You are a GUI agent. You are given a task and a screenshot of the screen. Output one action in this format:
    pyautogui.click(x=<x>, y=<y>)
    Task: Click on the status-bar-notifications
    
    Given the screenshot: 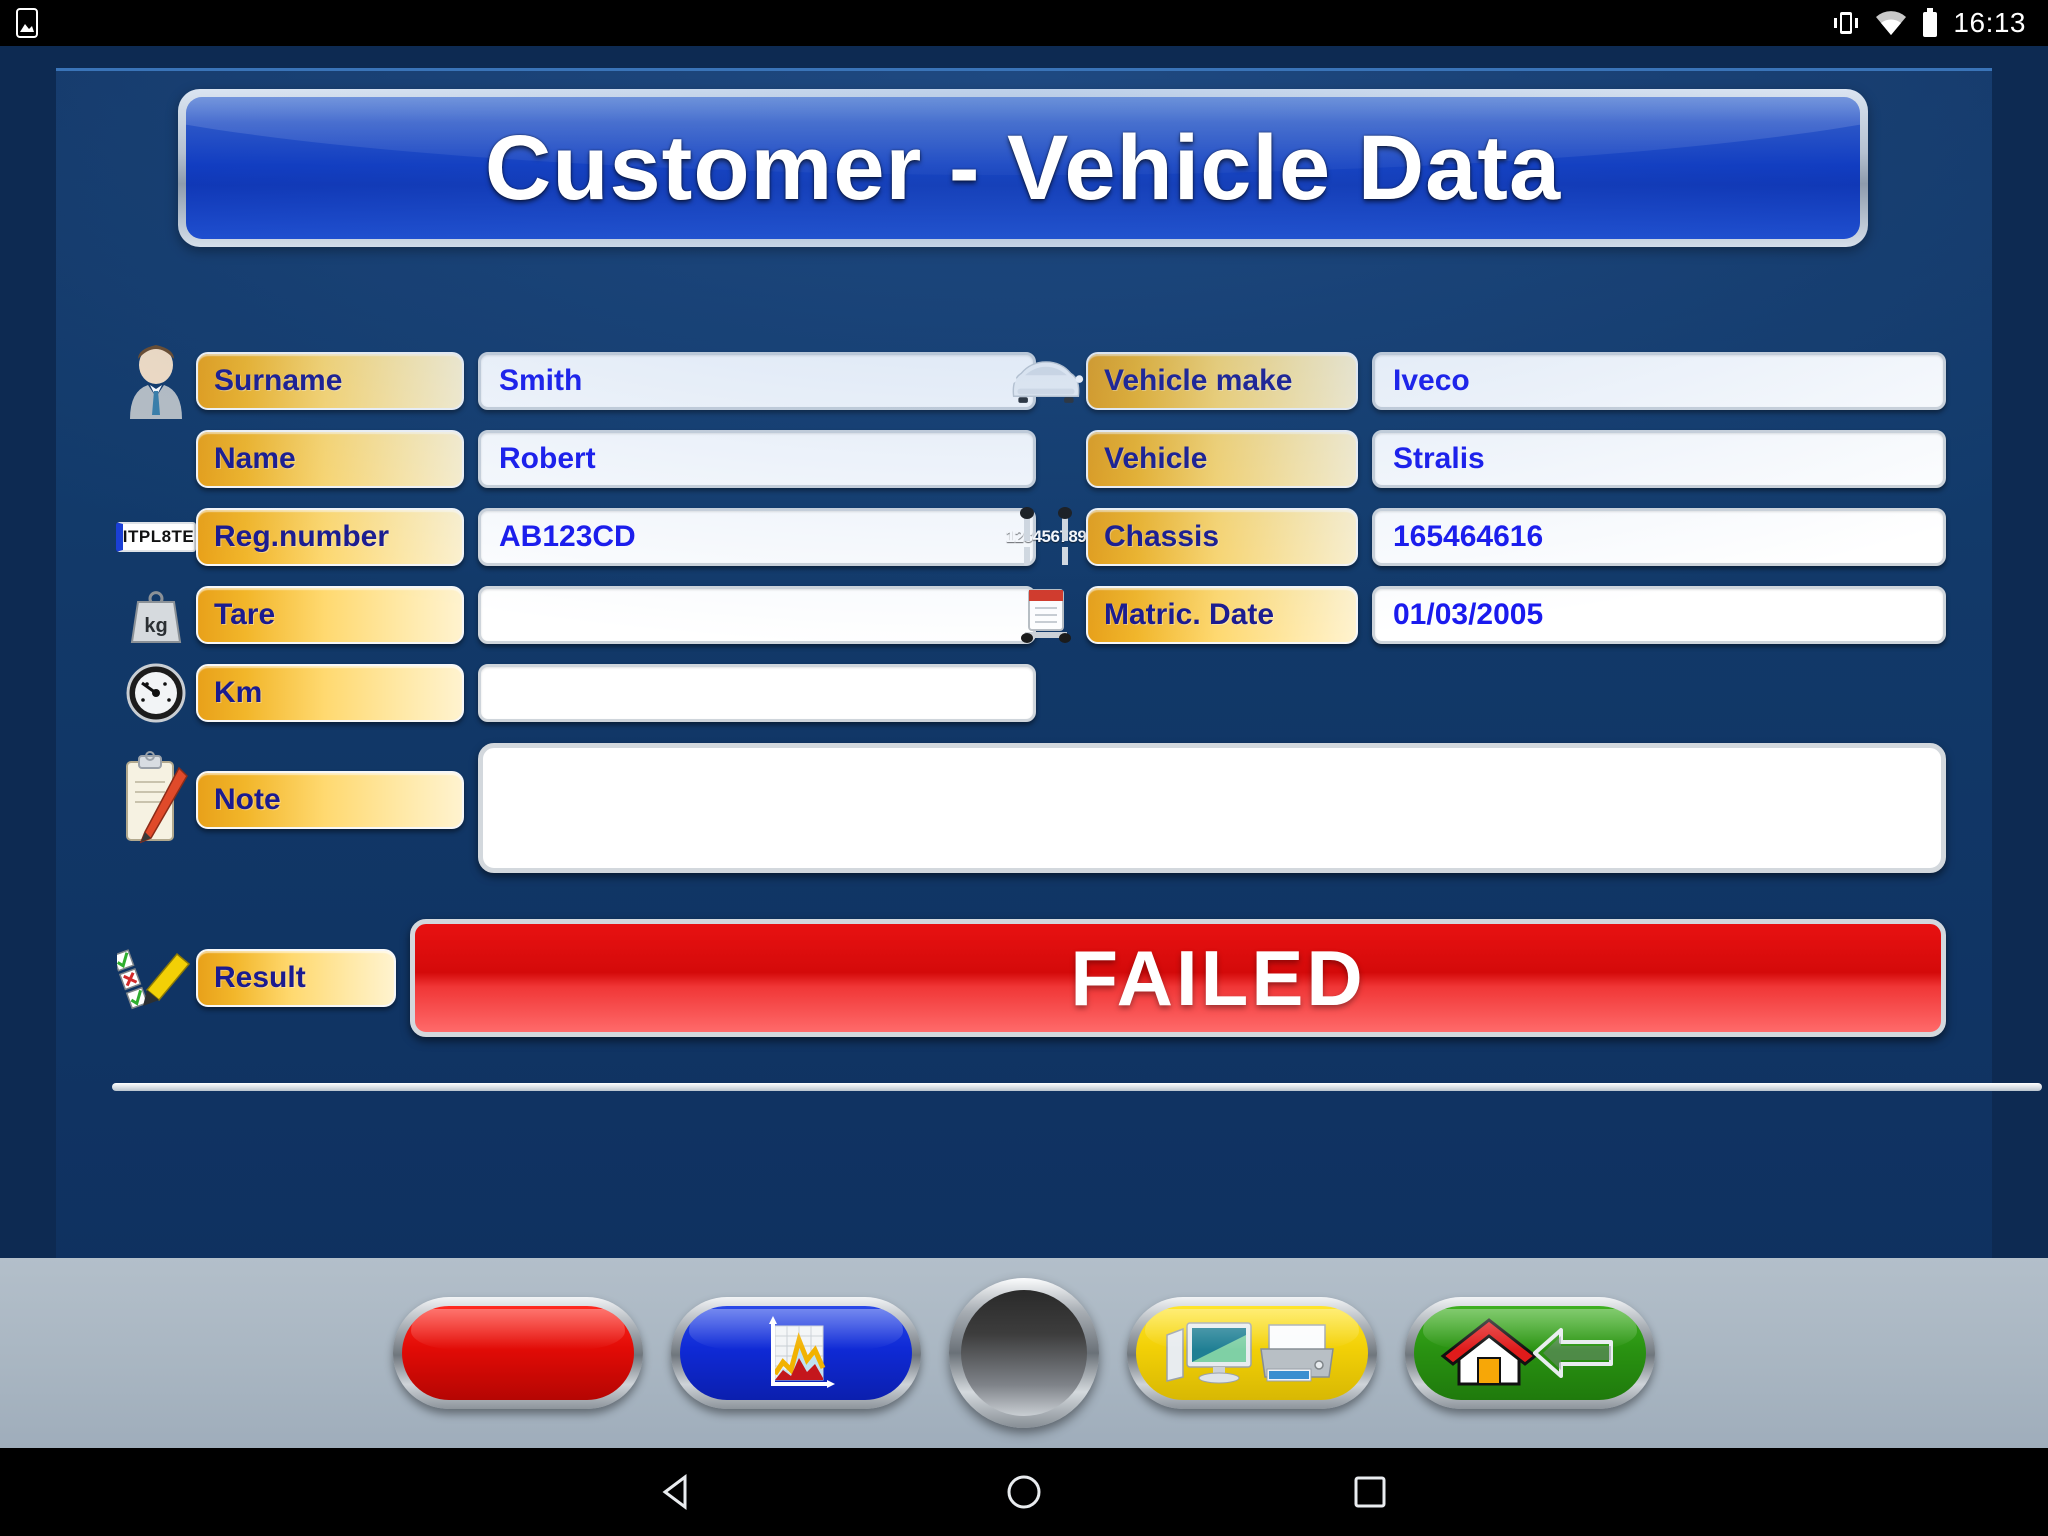 What is the action you would take?
    pyautogui.click(x=27, y=23)
    